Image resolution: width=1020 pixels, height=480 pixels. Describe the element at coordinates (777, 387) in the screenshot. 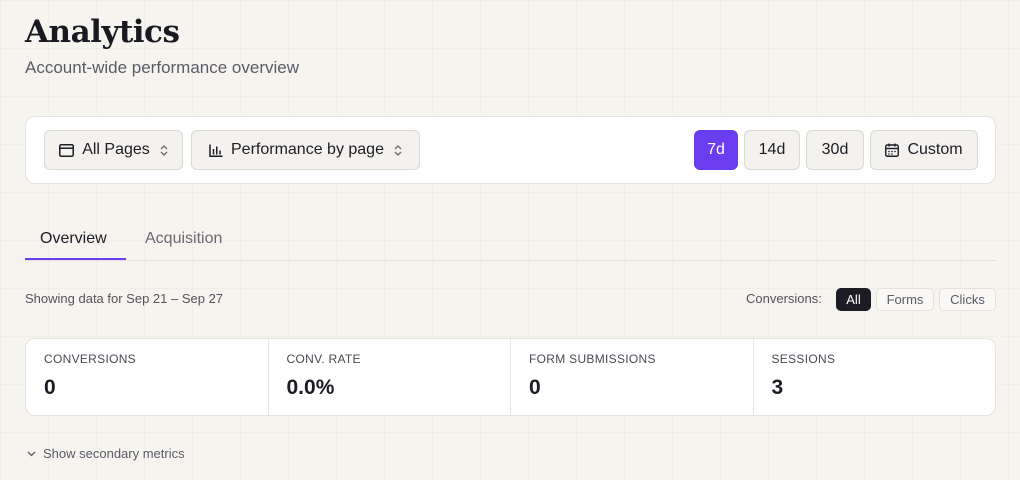

I see `metric-value: 3` at that location.